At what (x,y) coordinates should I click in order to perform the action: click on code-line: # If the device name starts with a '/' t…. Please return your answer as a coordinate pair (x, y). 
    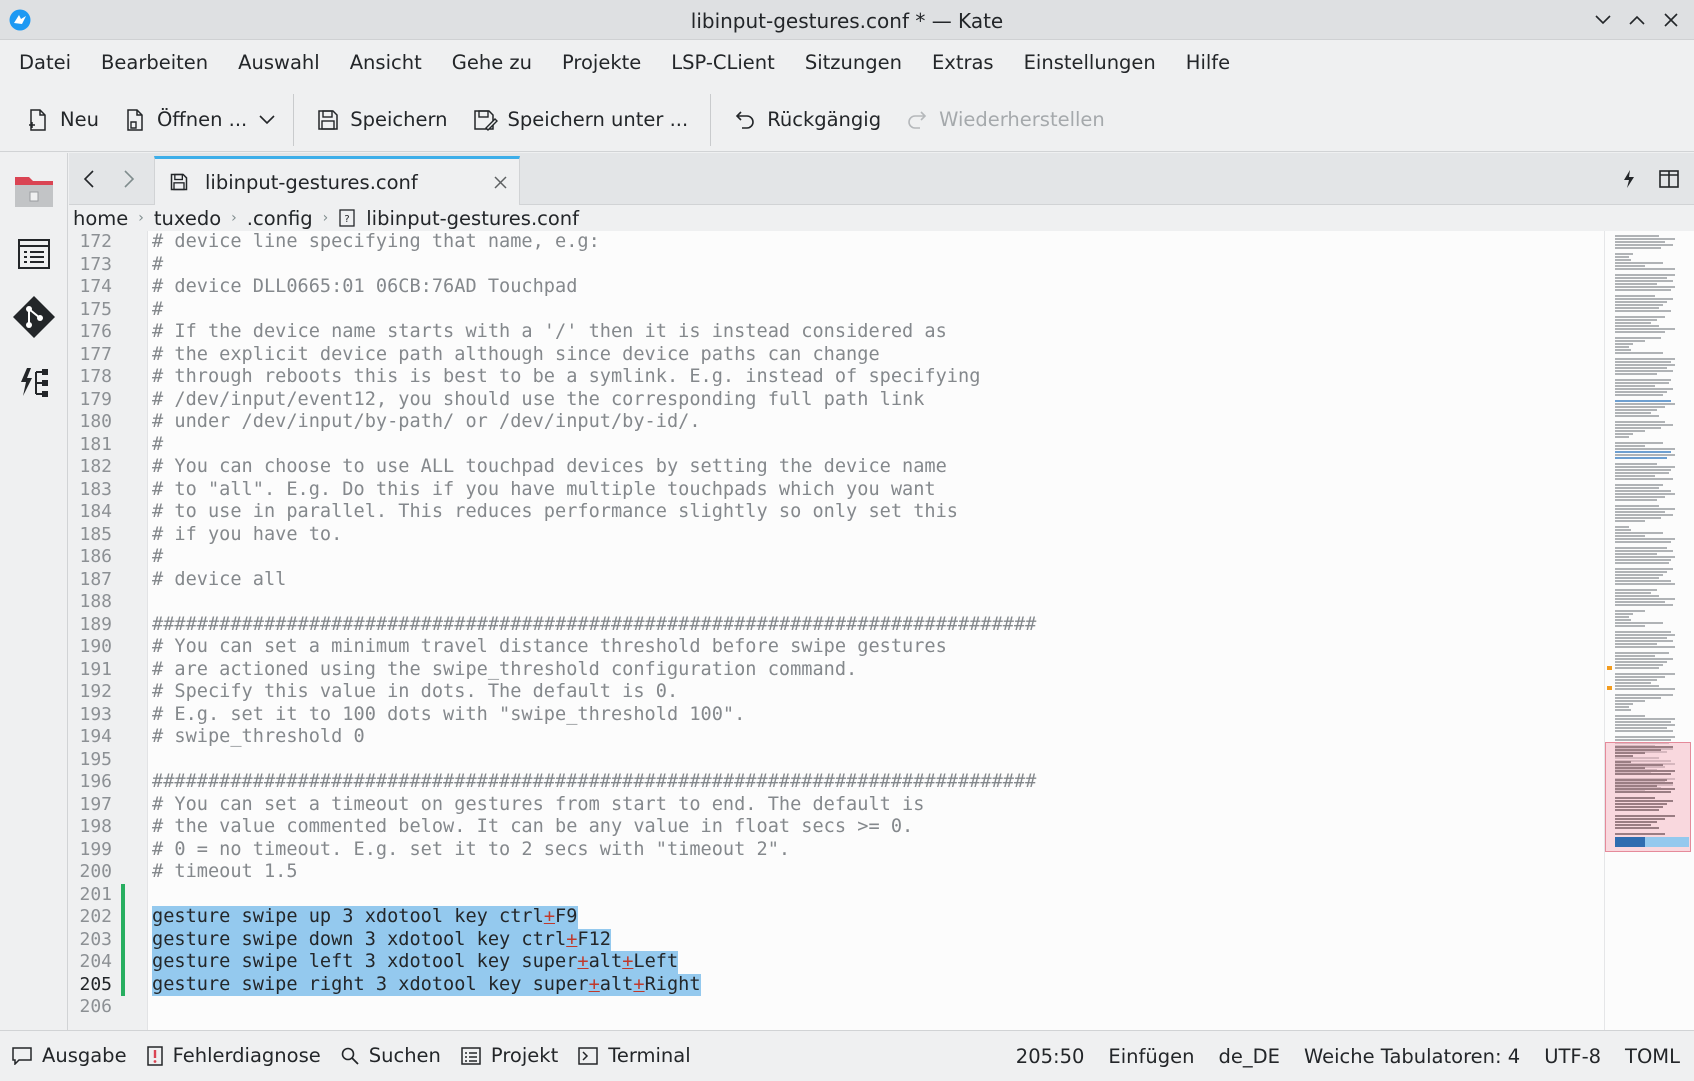
    Looking at the image, I should click on (549, 332).